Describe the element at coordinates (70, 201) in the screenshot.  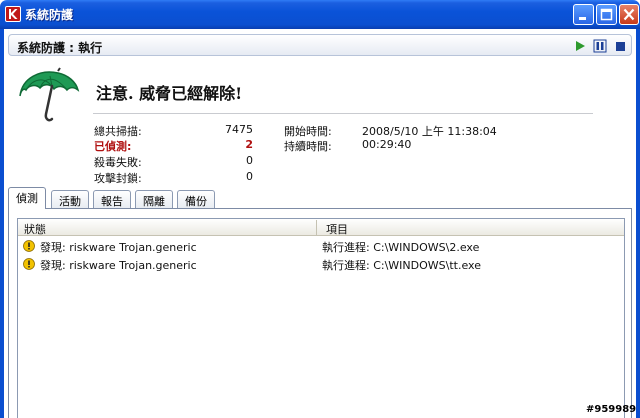
I see `tab-label: 活動` at that location.